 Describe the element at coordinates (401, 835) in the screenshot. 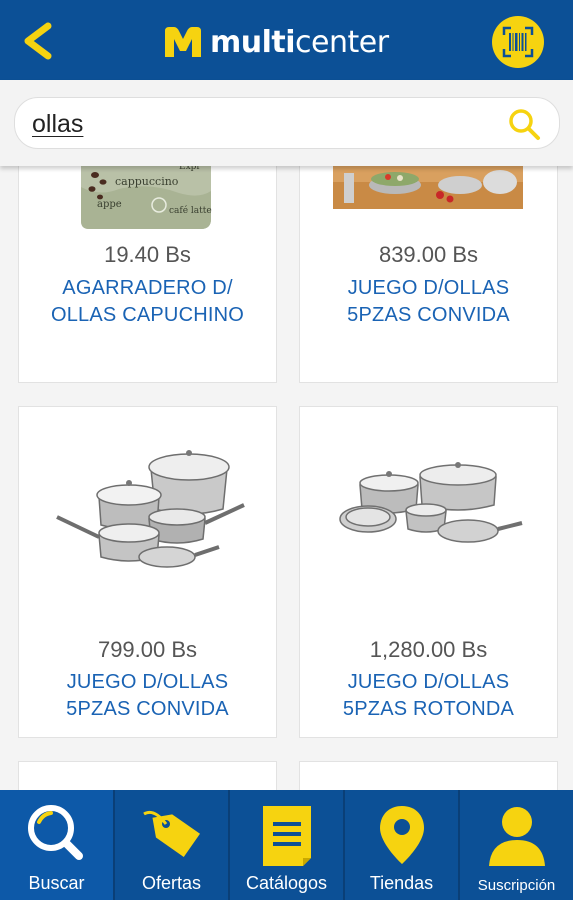

I see `location-pin-icon` at that location.